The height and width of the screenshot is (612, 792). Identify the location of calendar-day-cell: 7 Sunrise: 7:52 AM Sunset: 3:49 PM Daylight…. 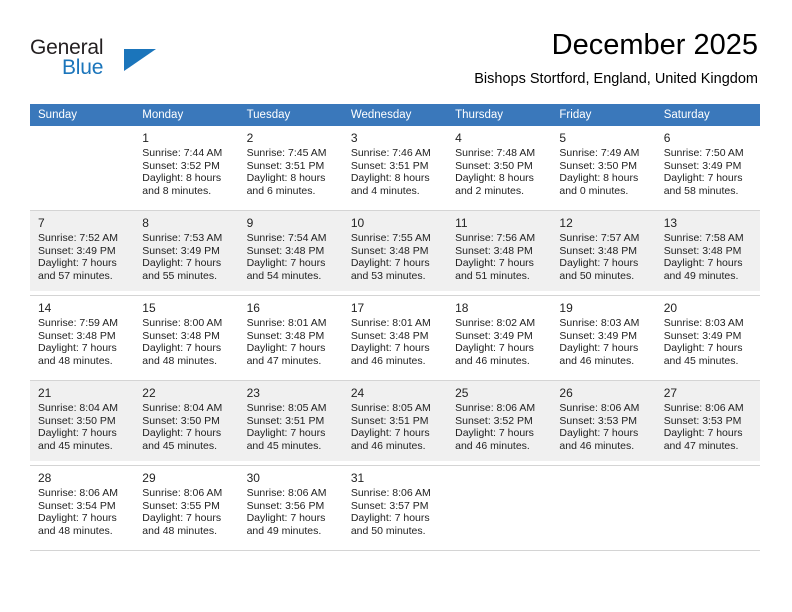
(82, 253).